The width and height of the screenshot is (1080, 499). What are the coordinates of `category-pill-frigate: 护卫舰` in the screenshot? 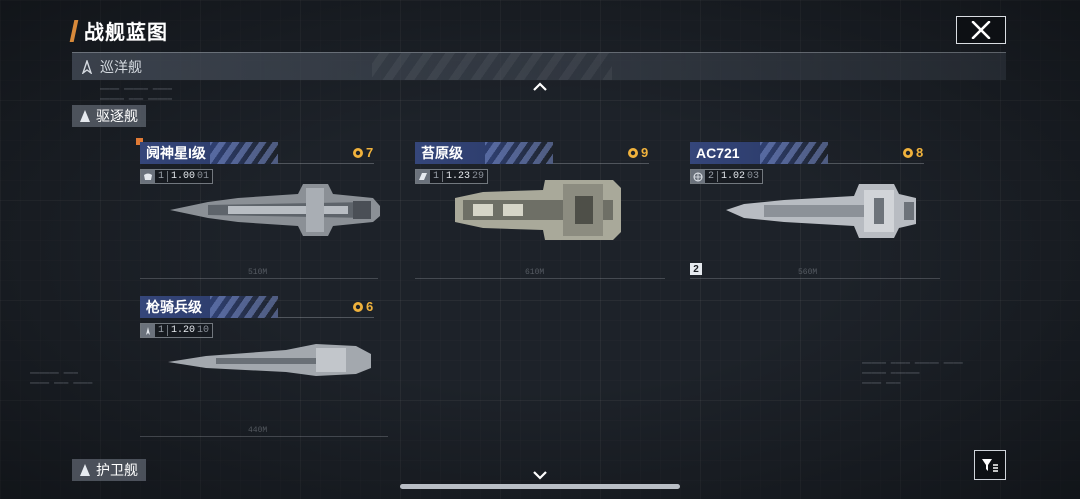 It's located at (109, 470).